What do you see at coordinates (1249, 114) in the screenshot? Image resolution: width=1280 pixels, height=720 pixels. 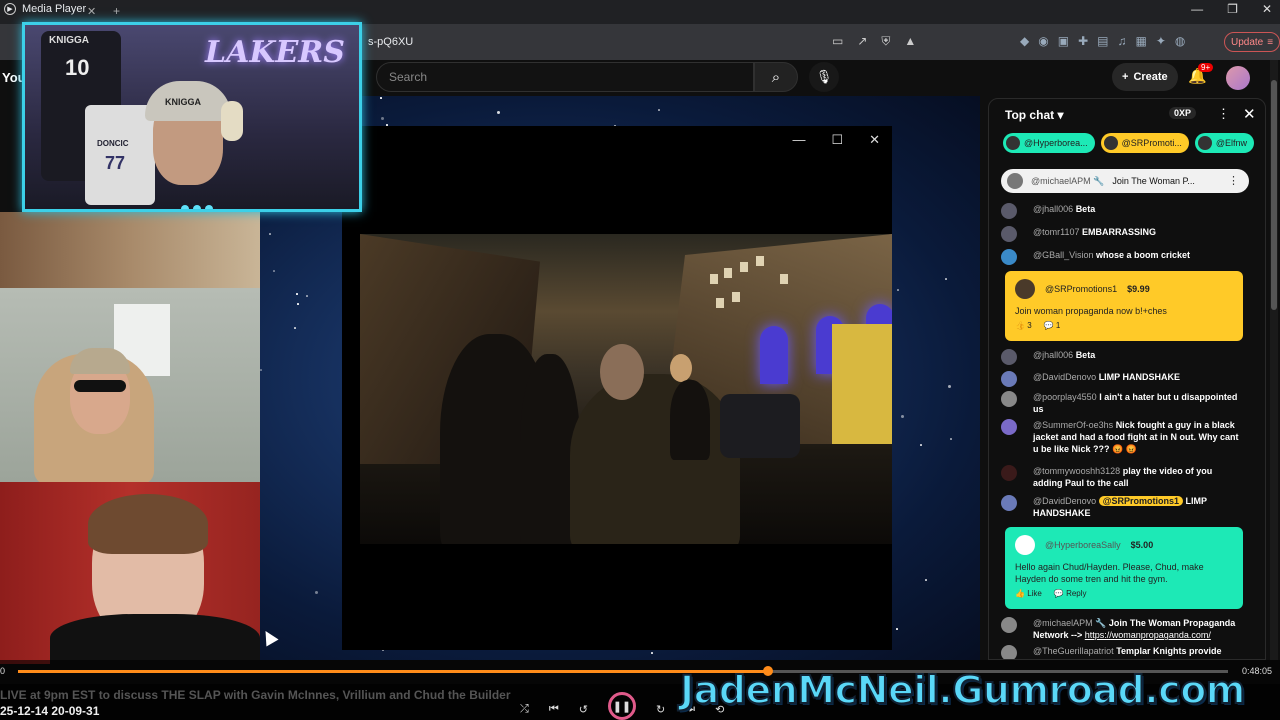 I see `close-icon: ✕` at bounding box center [1249, 114].